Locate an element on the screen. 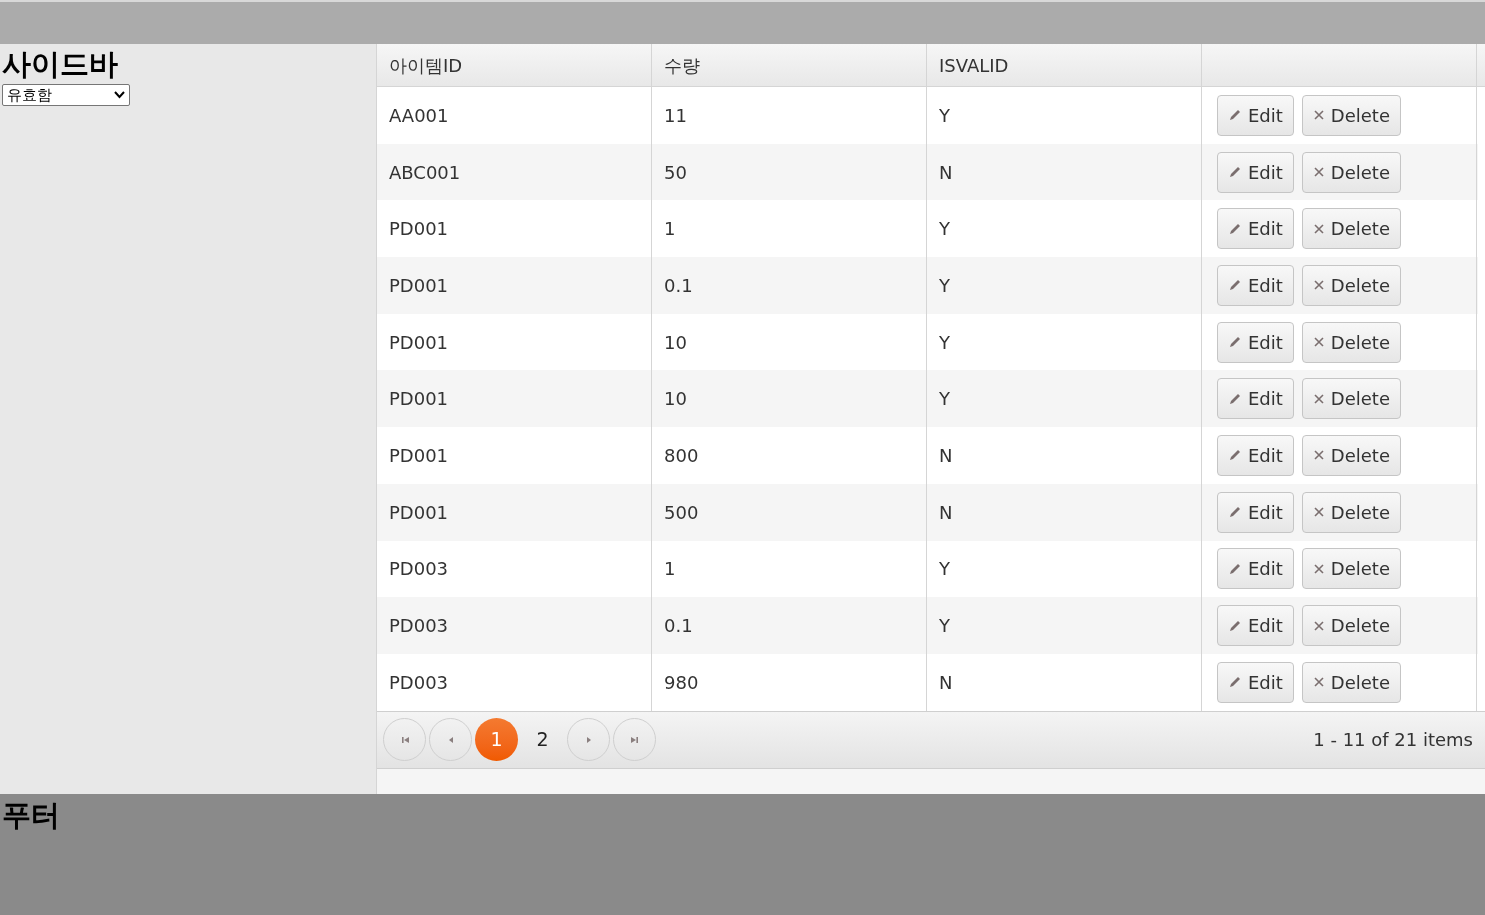 This screenshot has width=1485, height=915. column-header: ISVALID is located at coordinates (1064, 65).